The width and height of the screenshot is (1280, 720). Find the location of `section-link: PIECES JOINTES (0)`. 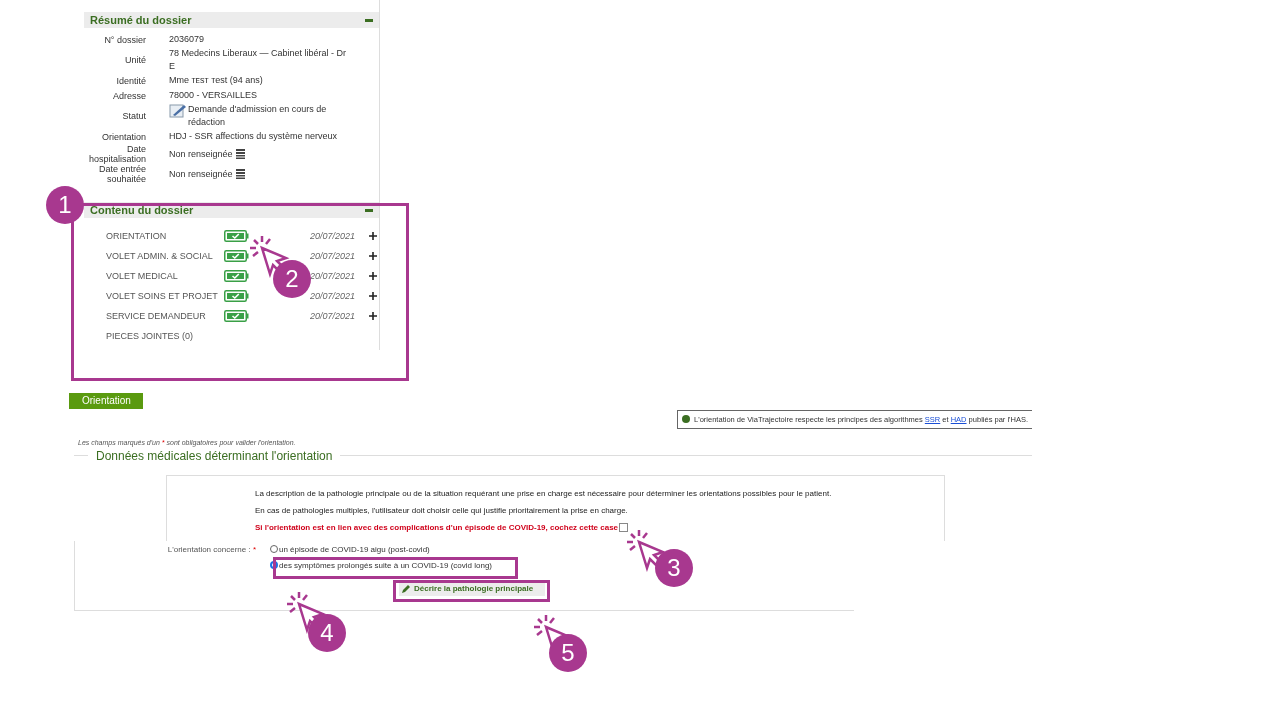

section-link: PIECES JOINTES (0) is located at coordinates (165, 336).